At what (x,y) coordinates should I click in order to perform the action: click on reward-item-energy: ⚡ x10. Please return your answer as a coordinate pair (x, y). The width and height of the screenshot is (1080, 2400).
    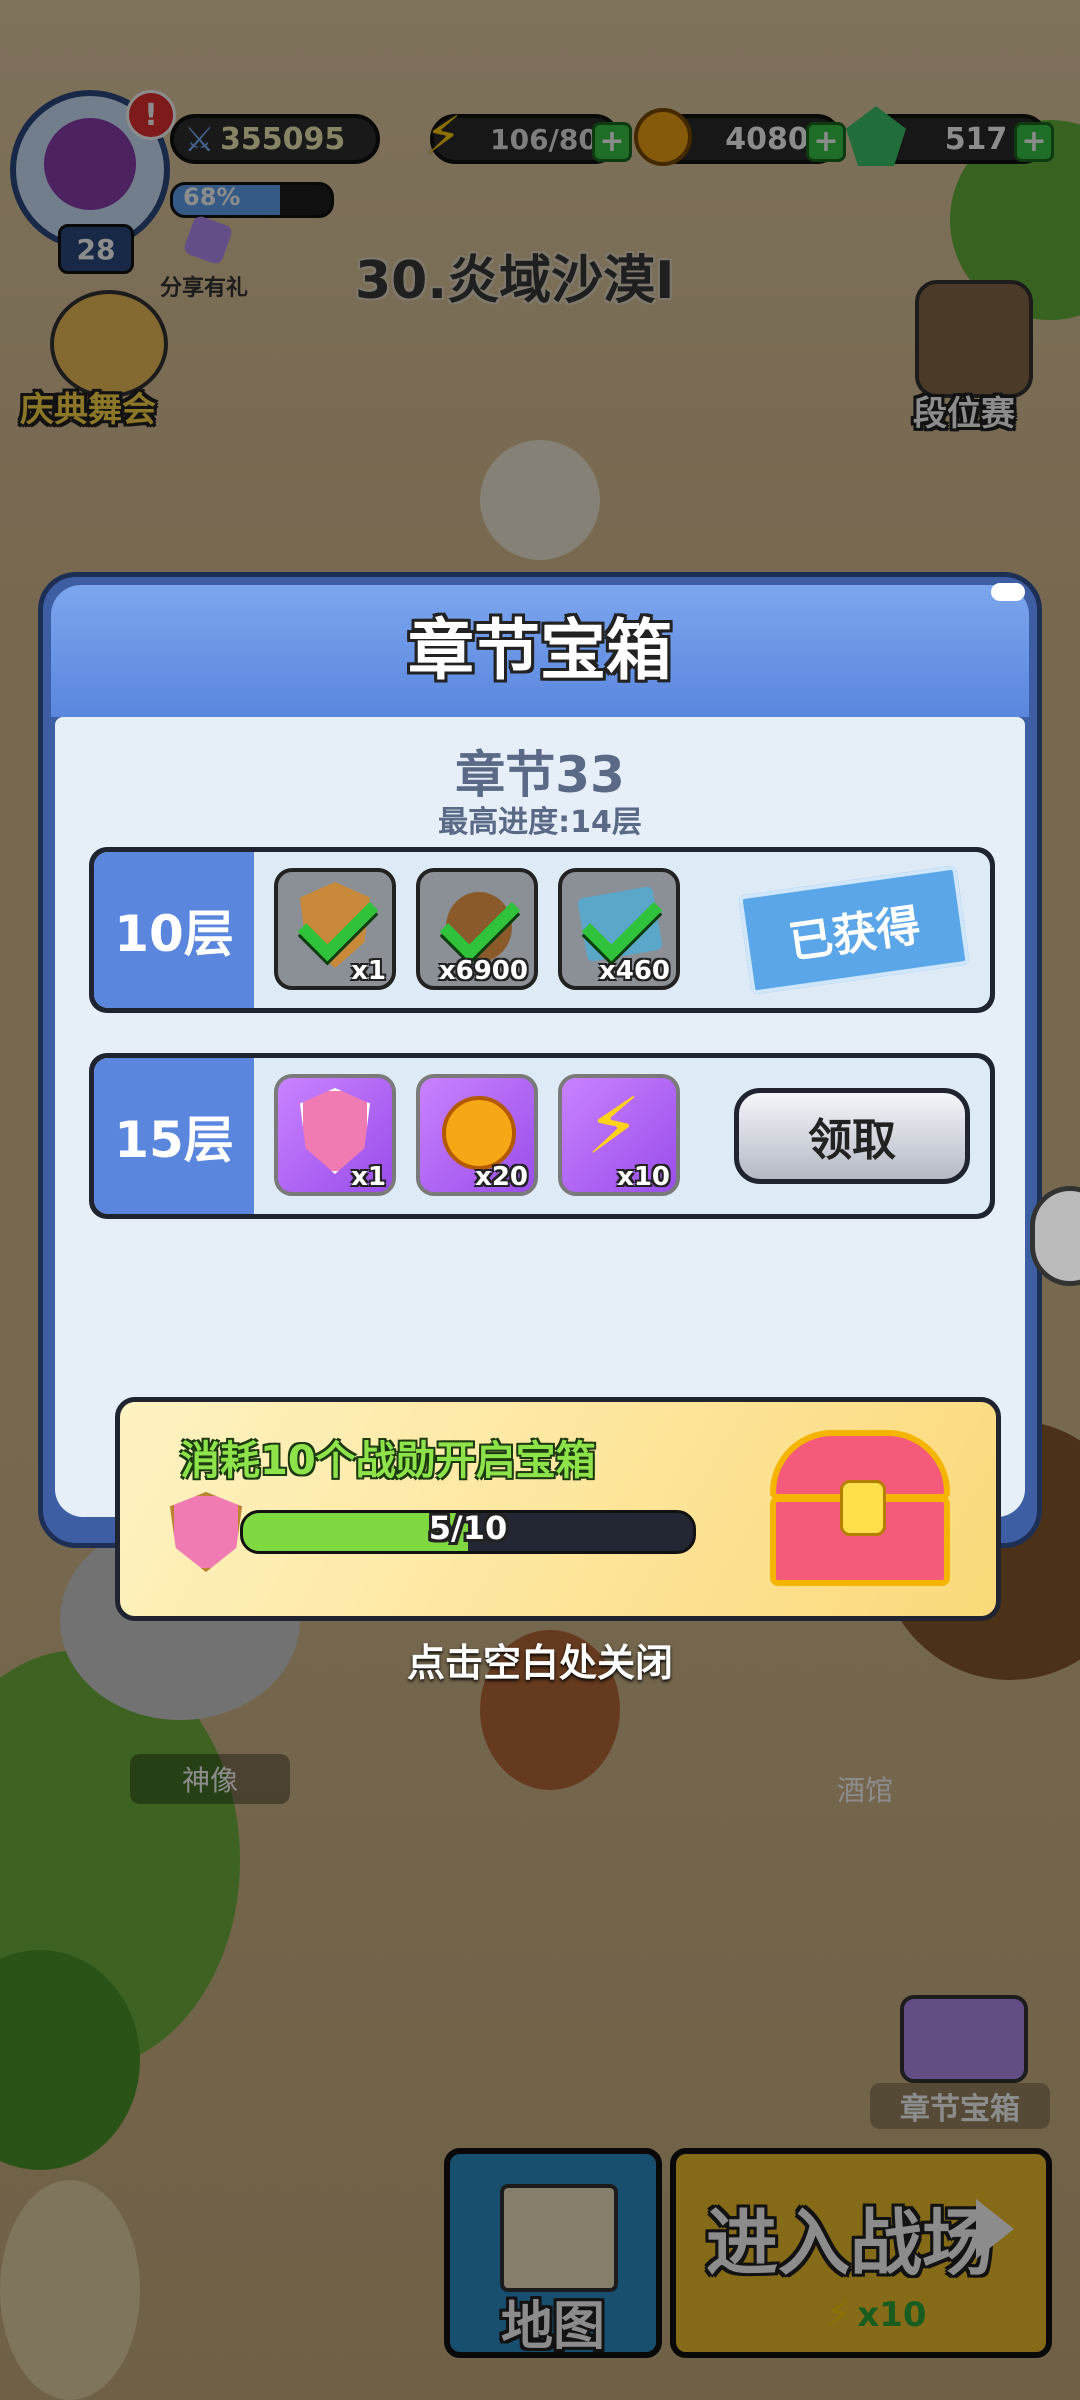
    Looking at the image, I should click on (619, 1135).